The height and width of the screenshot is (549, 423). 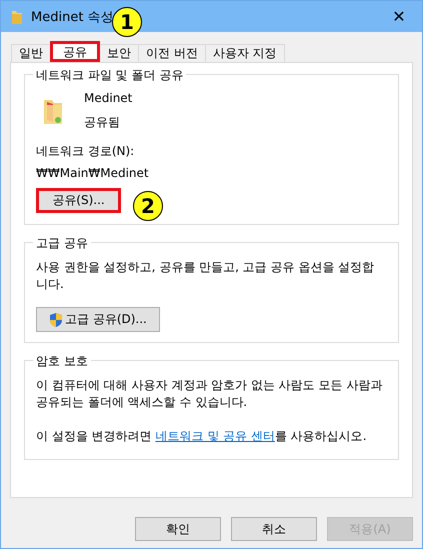 I want to click on window-title: Medinet 속성, so click(x=72, y=17).